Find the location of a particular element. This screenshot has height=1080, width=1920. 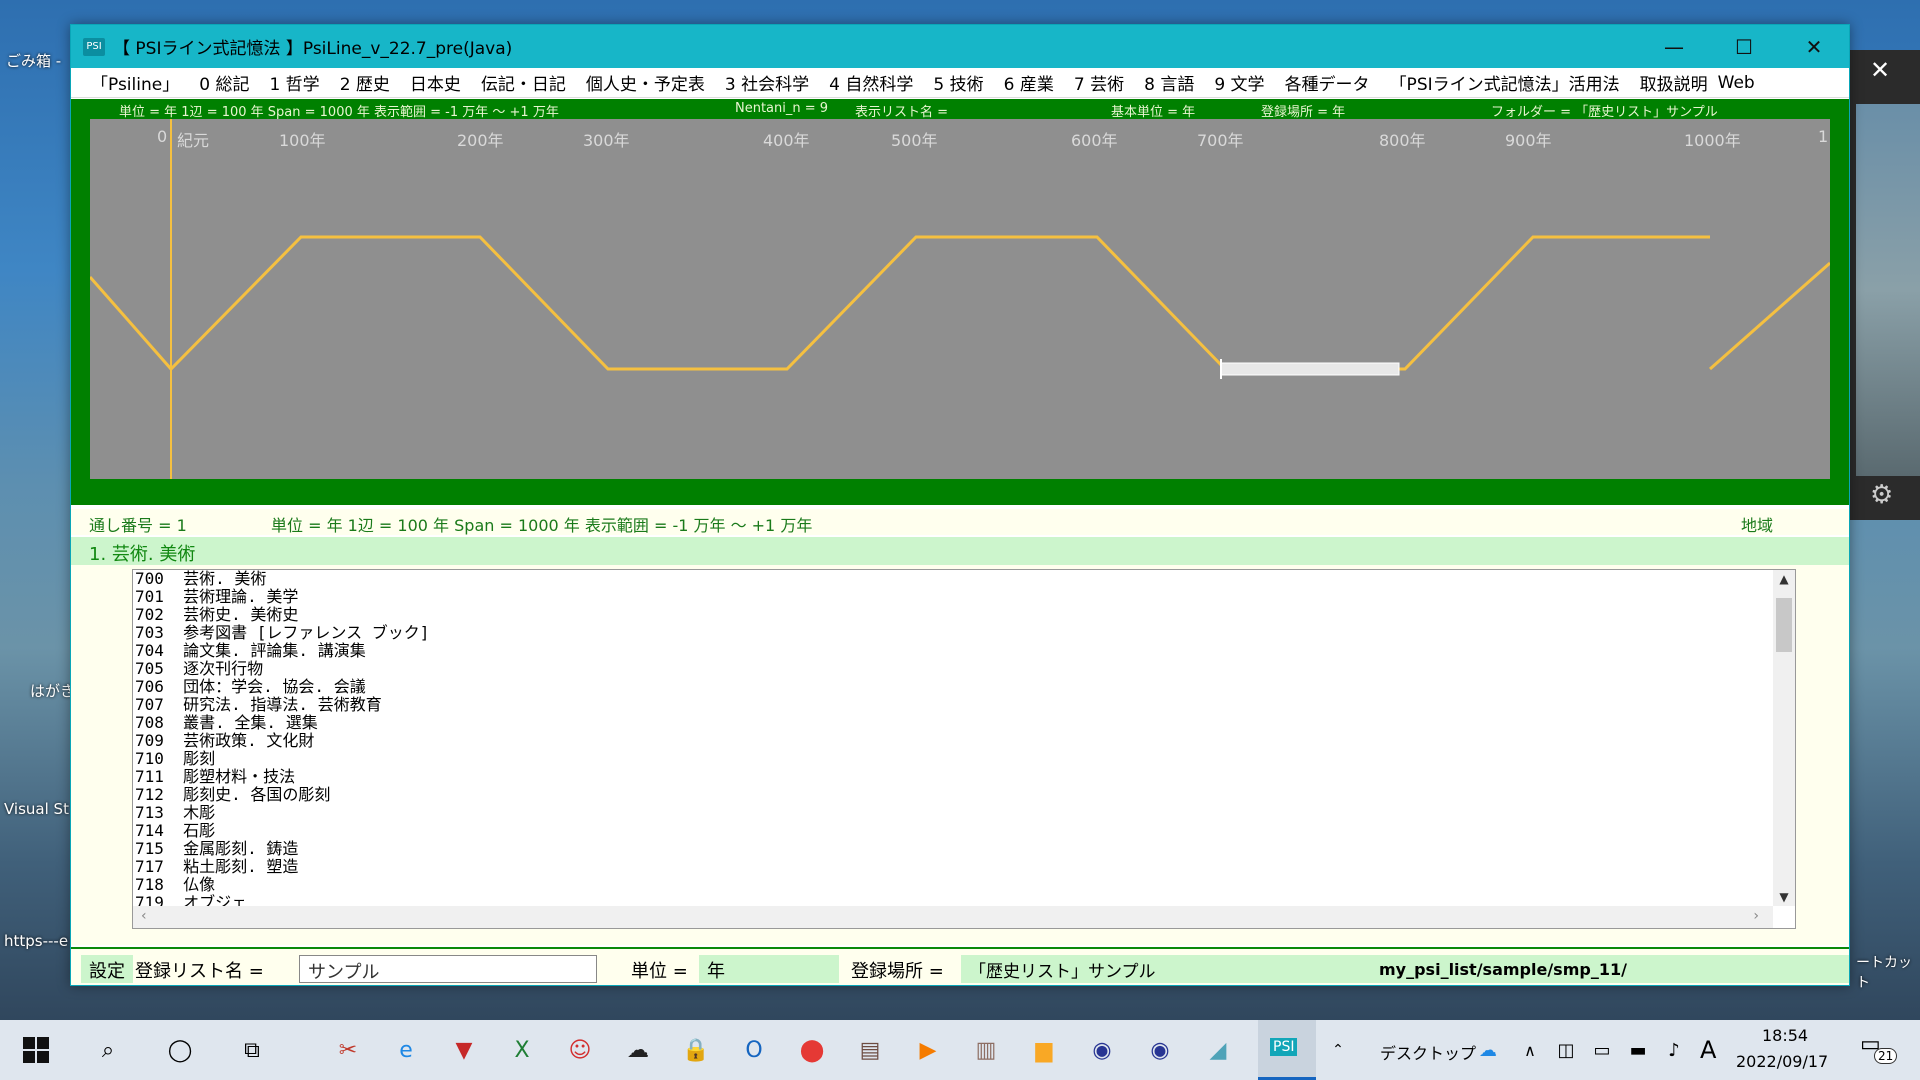

menu-personal-history: 個人史・予定表 is located at coordinates (645, 82).